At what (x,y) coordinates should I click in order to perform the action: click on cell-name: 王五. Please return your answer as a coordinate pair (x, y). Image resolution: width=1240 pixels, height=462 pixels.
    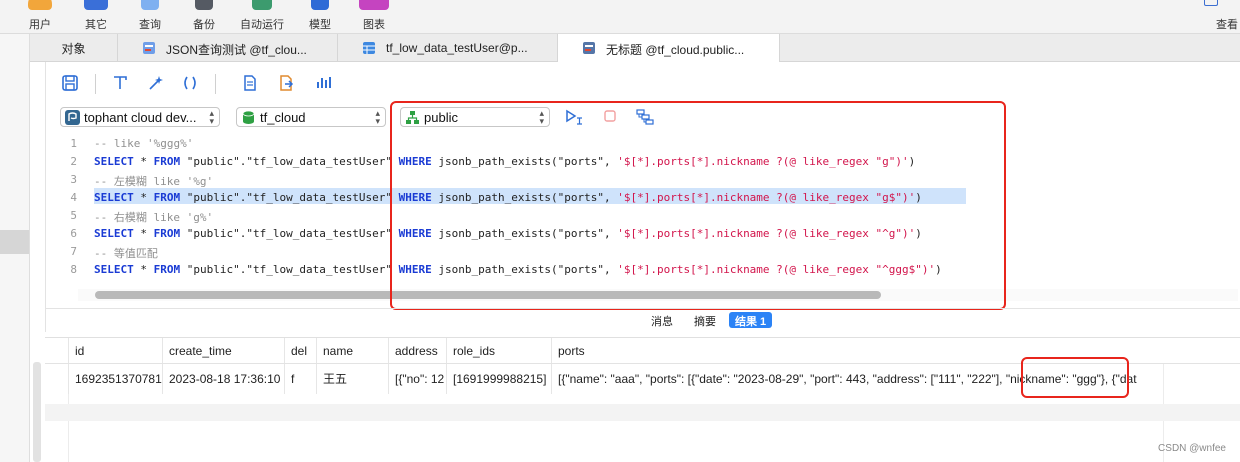
    Looking at the image, I should click on (352, 379).